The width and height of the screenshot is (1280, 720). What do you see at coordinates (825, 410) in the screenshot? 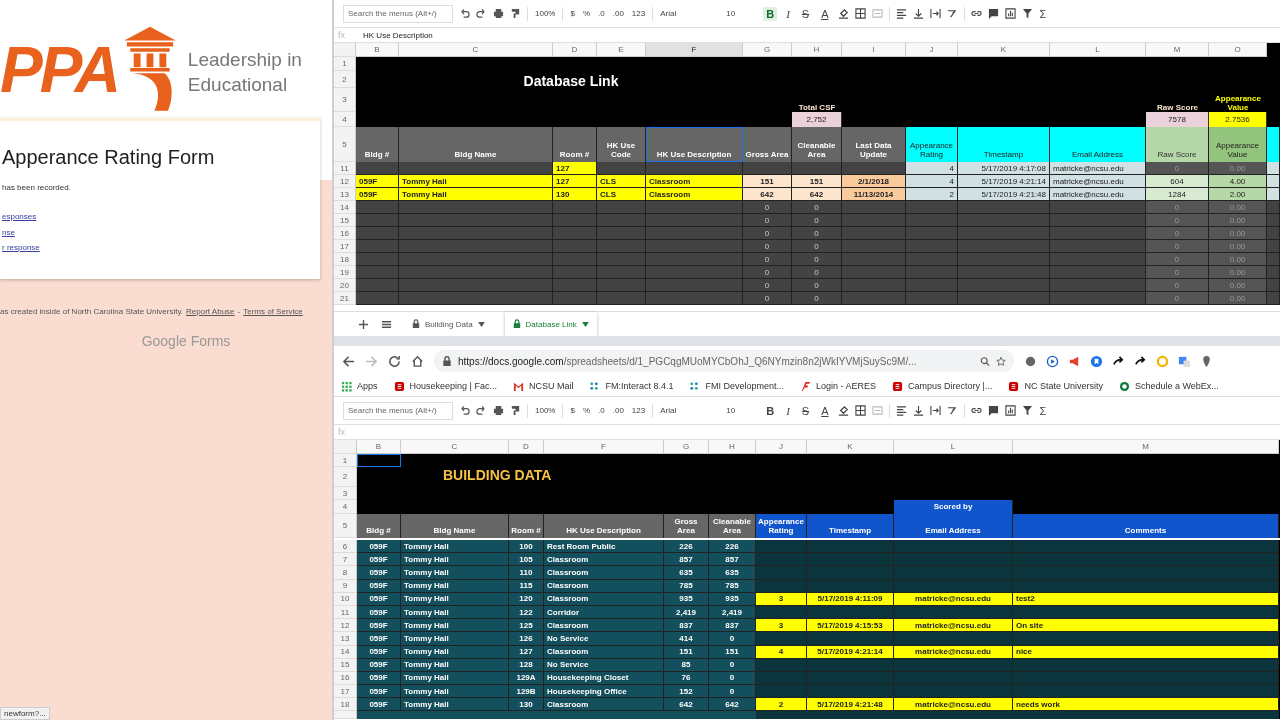
I see `text-style-button: A` at bounding box center [825, 410].